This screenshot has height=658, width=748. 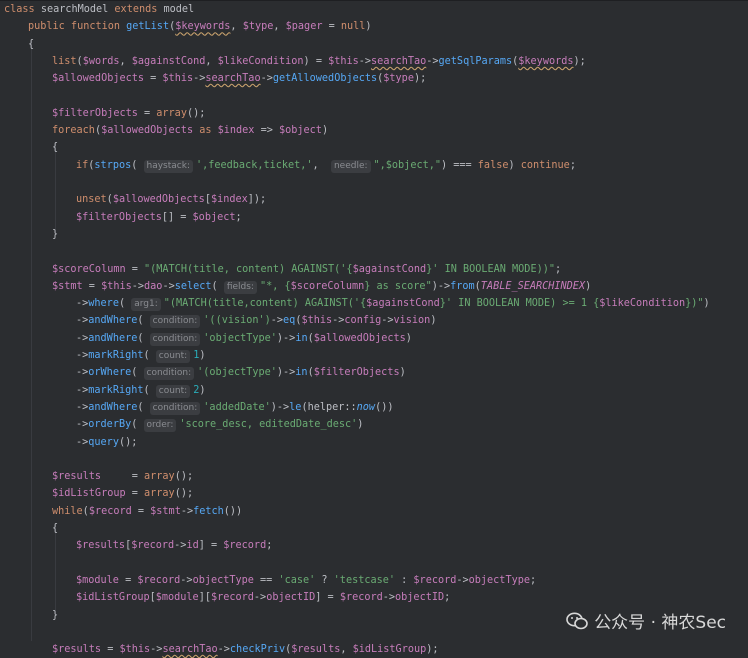 What do you see at coordinates (301, 373) in the screenshot?
I see `code-token: in` at bounding box center [301, 373].